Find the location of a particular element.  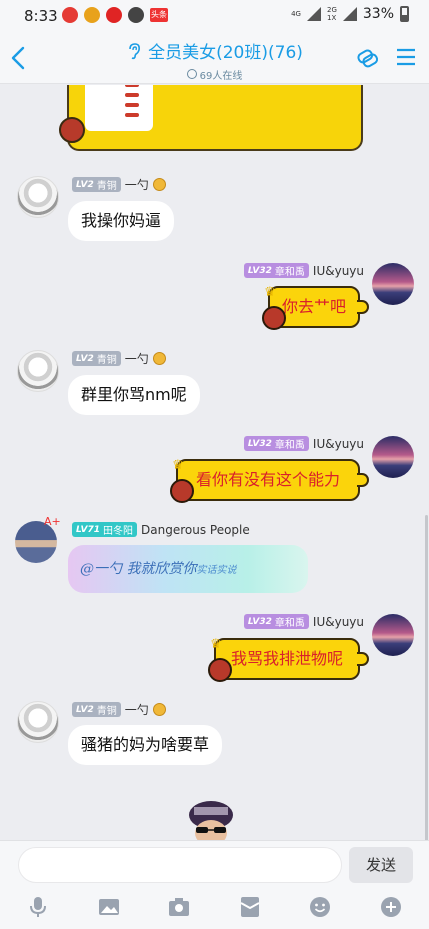

previous-image-thumbnail is located at coordinates (119, 108).